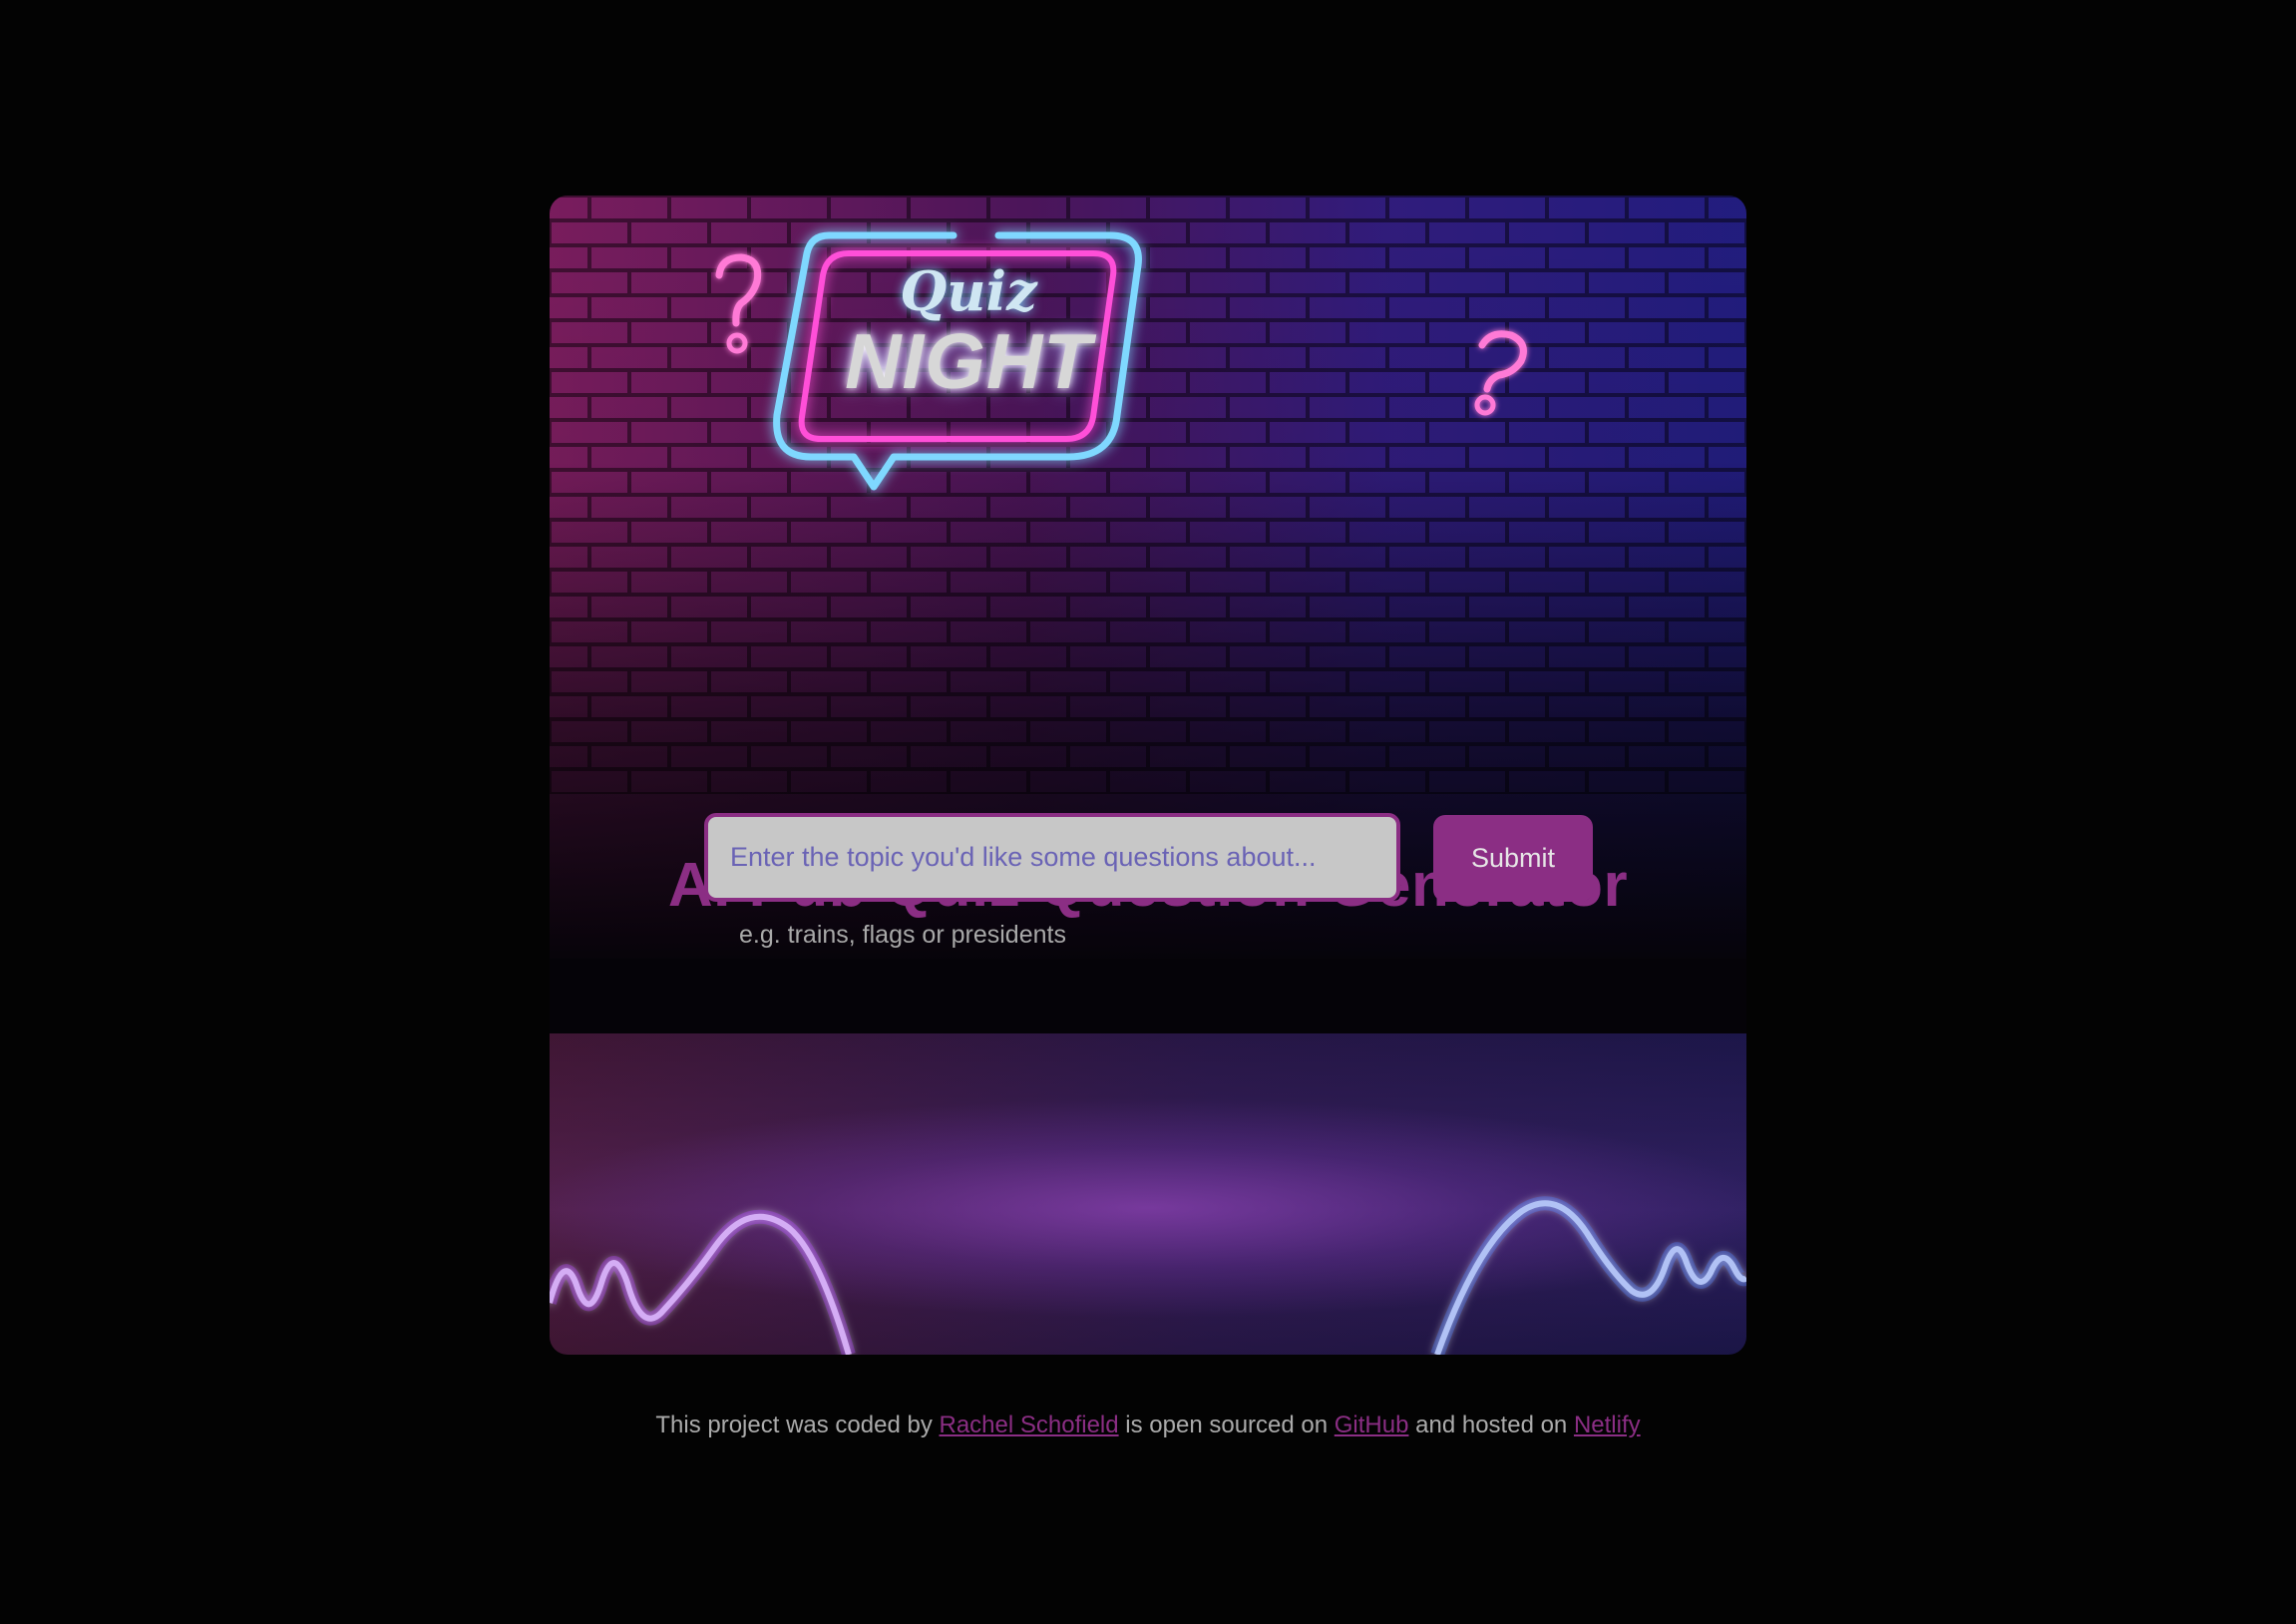 The image size is (2296, 1624). I want to click on footer-text: is open sourced on, so click(1227, 1425).